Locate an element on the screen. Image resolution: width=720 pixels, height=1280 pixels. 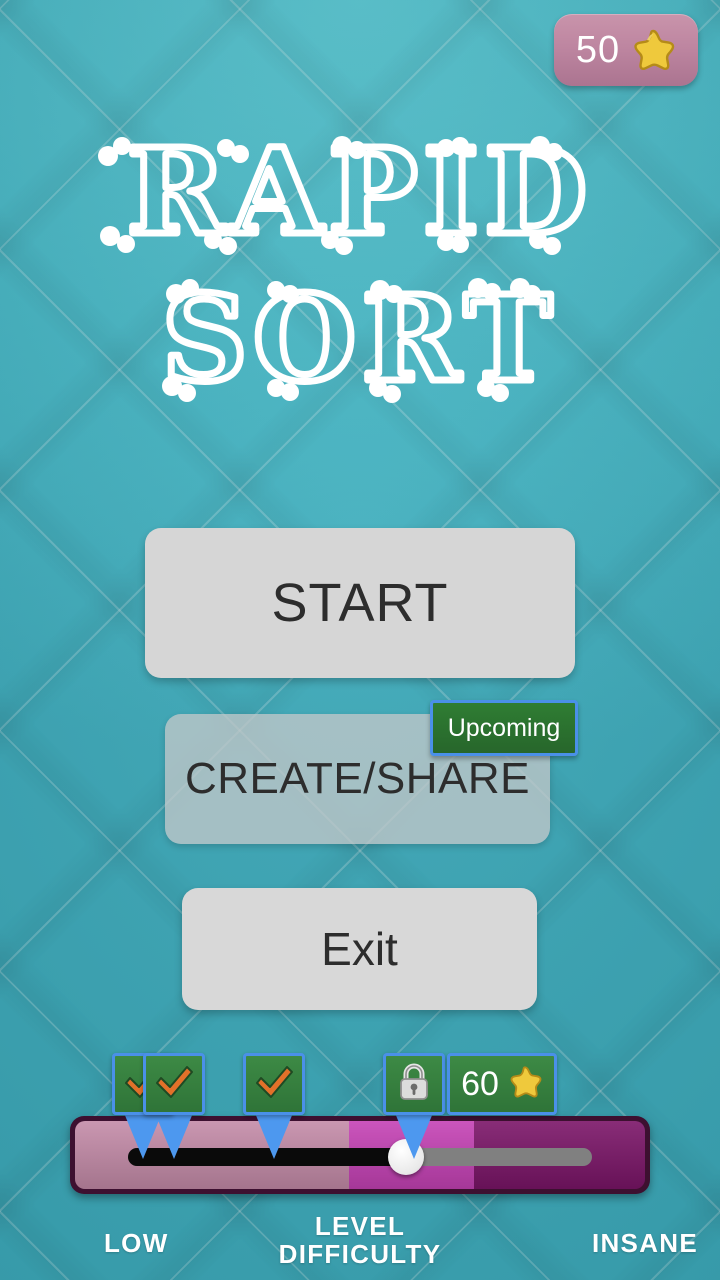
currency-amount: 50 is located at coordinates (598, 50).